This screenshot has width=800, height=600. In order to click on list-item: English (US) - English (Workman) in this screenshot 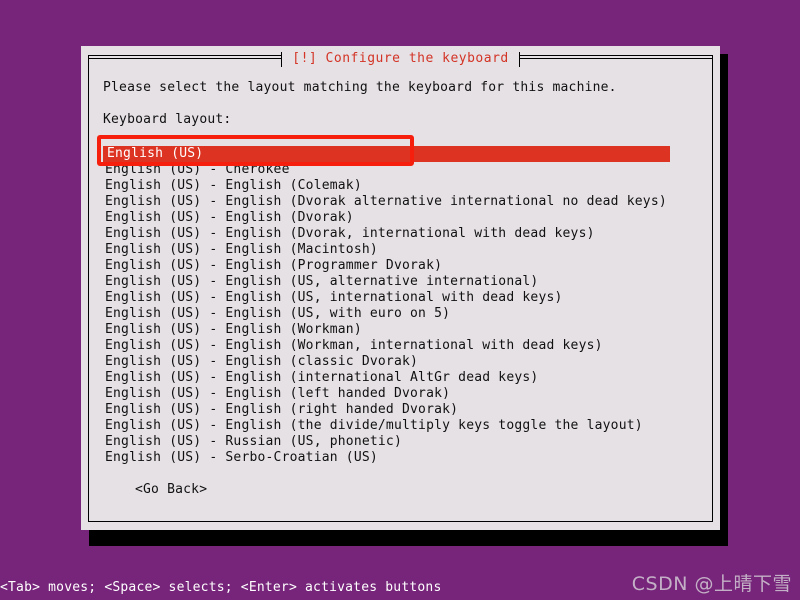, I will do `click(404, 330)`.